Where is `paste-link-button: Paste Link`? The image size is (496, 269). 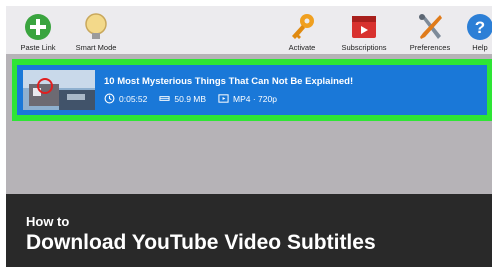
paste-link-button: Paste Link is located at coordinates (38, 30).